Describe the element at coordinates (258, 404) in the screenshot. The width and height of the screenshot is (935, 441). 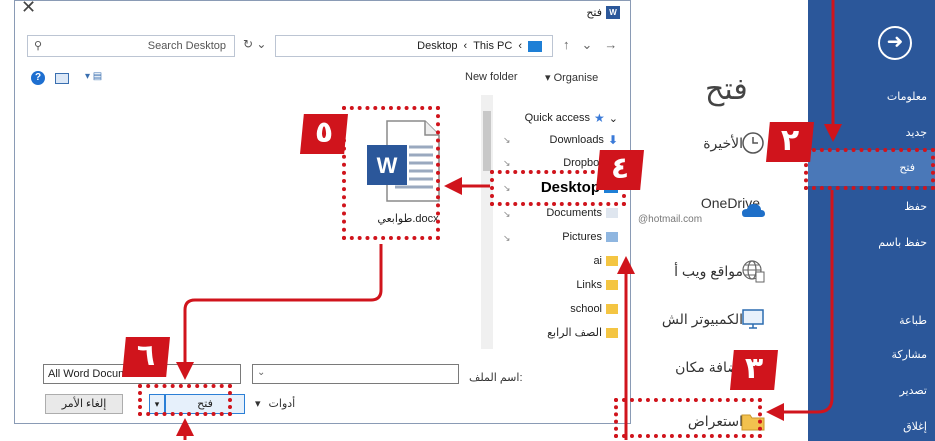
I see `chevron-down-icon: ▾` at that location.